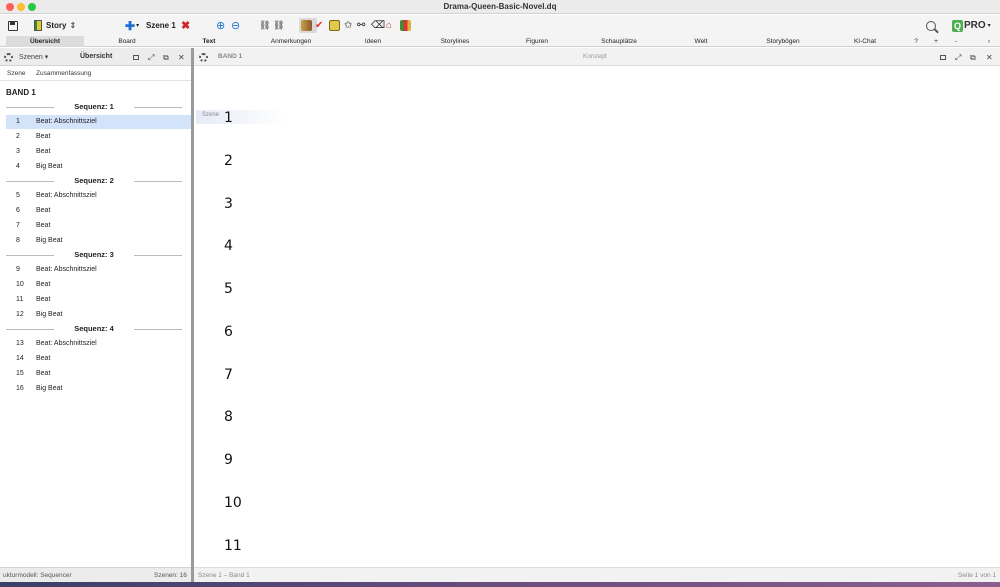 This screenshot has height=587, width=1000. I want to click on scene-row: 5 Beat: Abschnittsziel, so click(98, 196).